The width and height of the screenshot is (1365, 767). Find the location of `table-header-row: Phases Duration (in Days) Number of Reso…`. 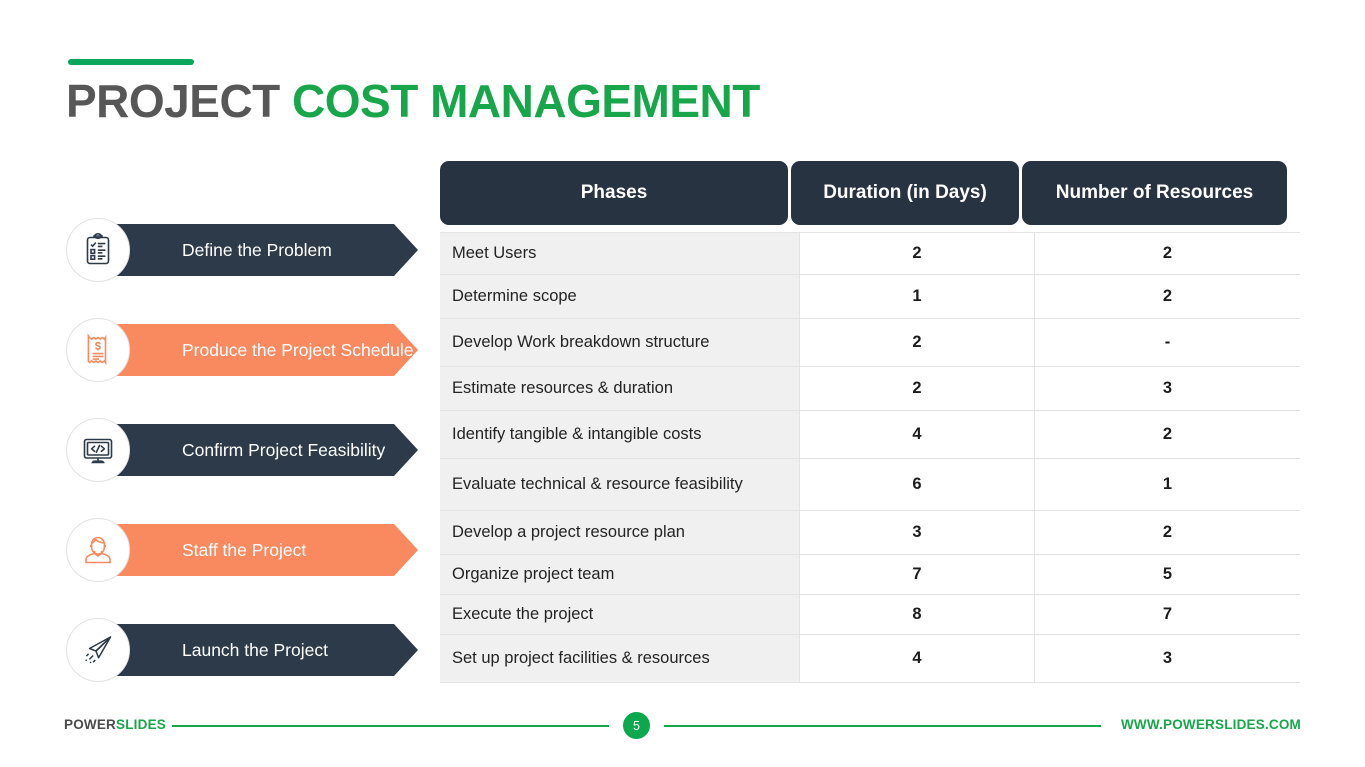

table-header-row: Phases Duration (in Days) Number of Reso… is located at coordinates (870, 193).